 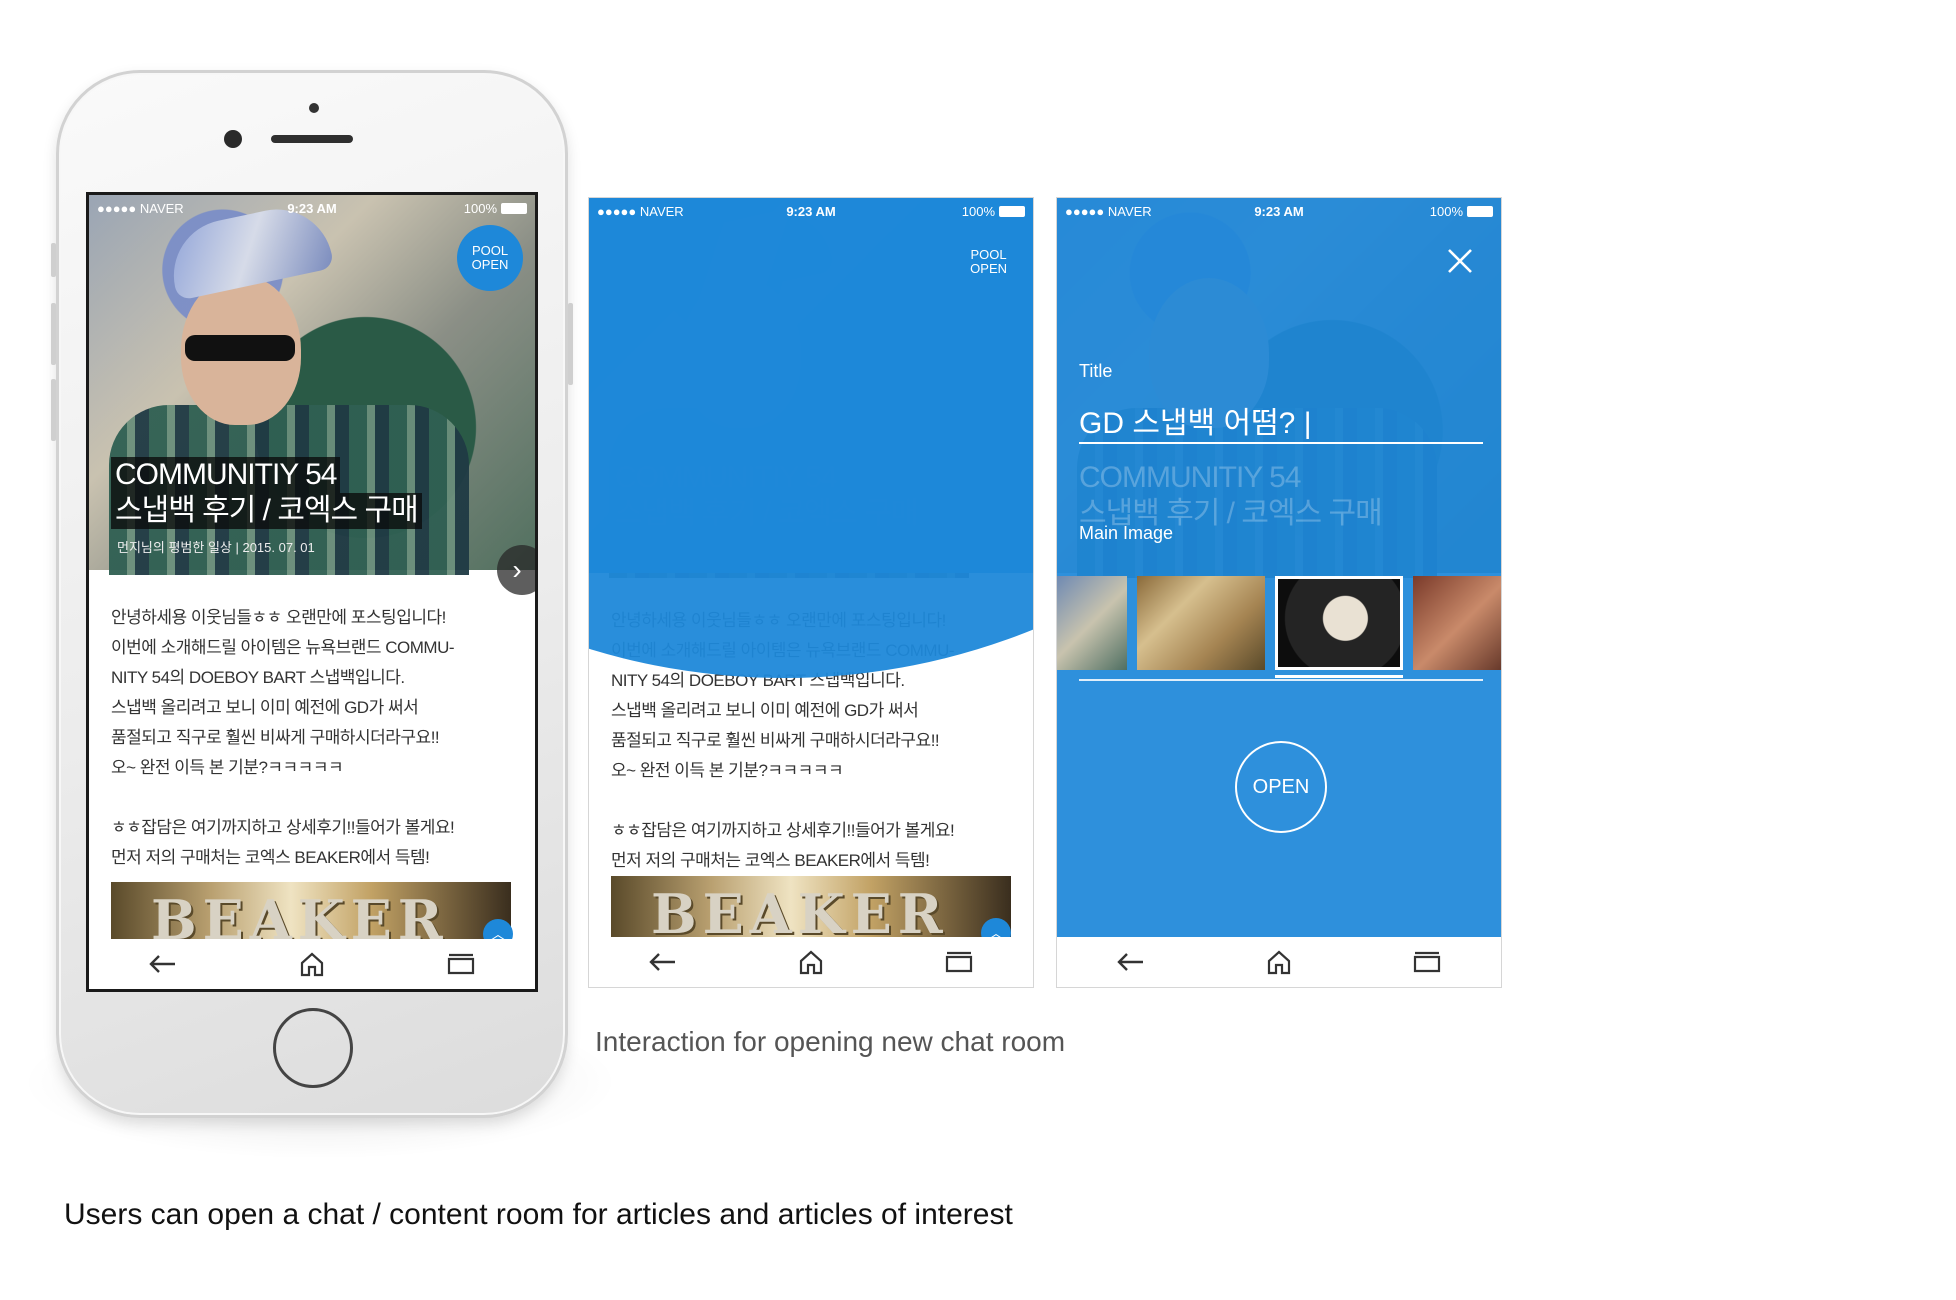 What do you see at coordinates (240, 348) in the screenshot?
I see `hero-glasses-shape` at bounding box center [240, 348].